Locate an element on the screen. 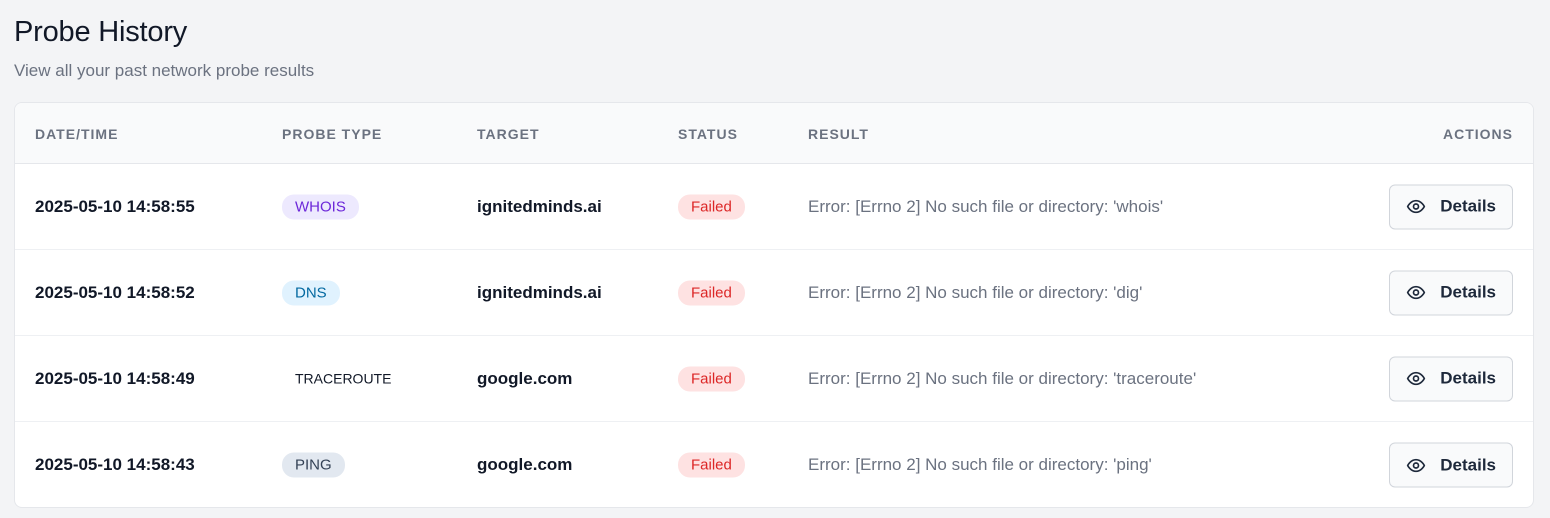  row-probe-type: TRACEROUTE is located at coordinates (343, 378).